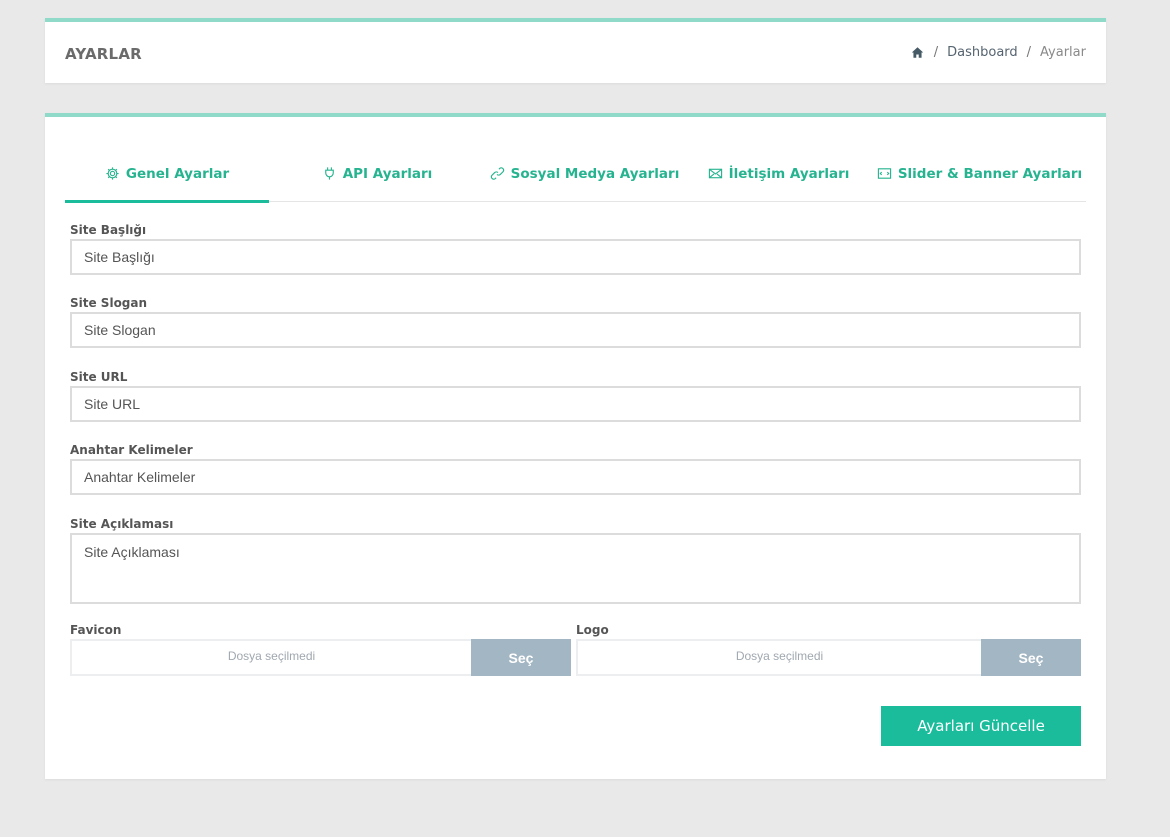  What do you see at coordinates (990, 173) in the screenshot?
I see `tab-label: Slider & Banner Ayarları` at bounding box center [990, 173].